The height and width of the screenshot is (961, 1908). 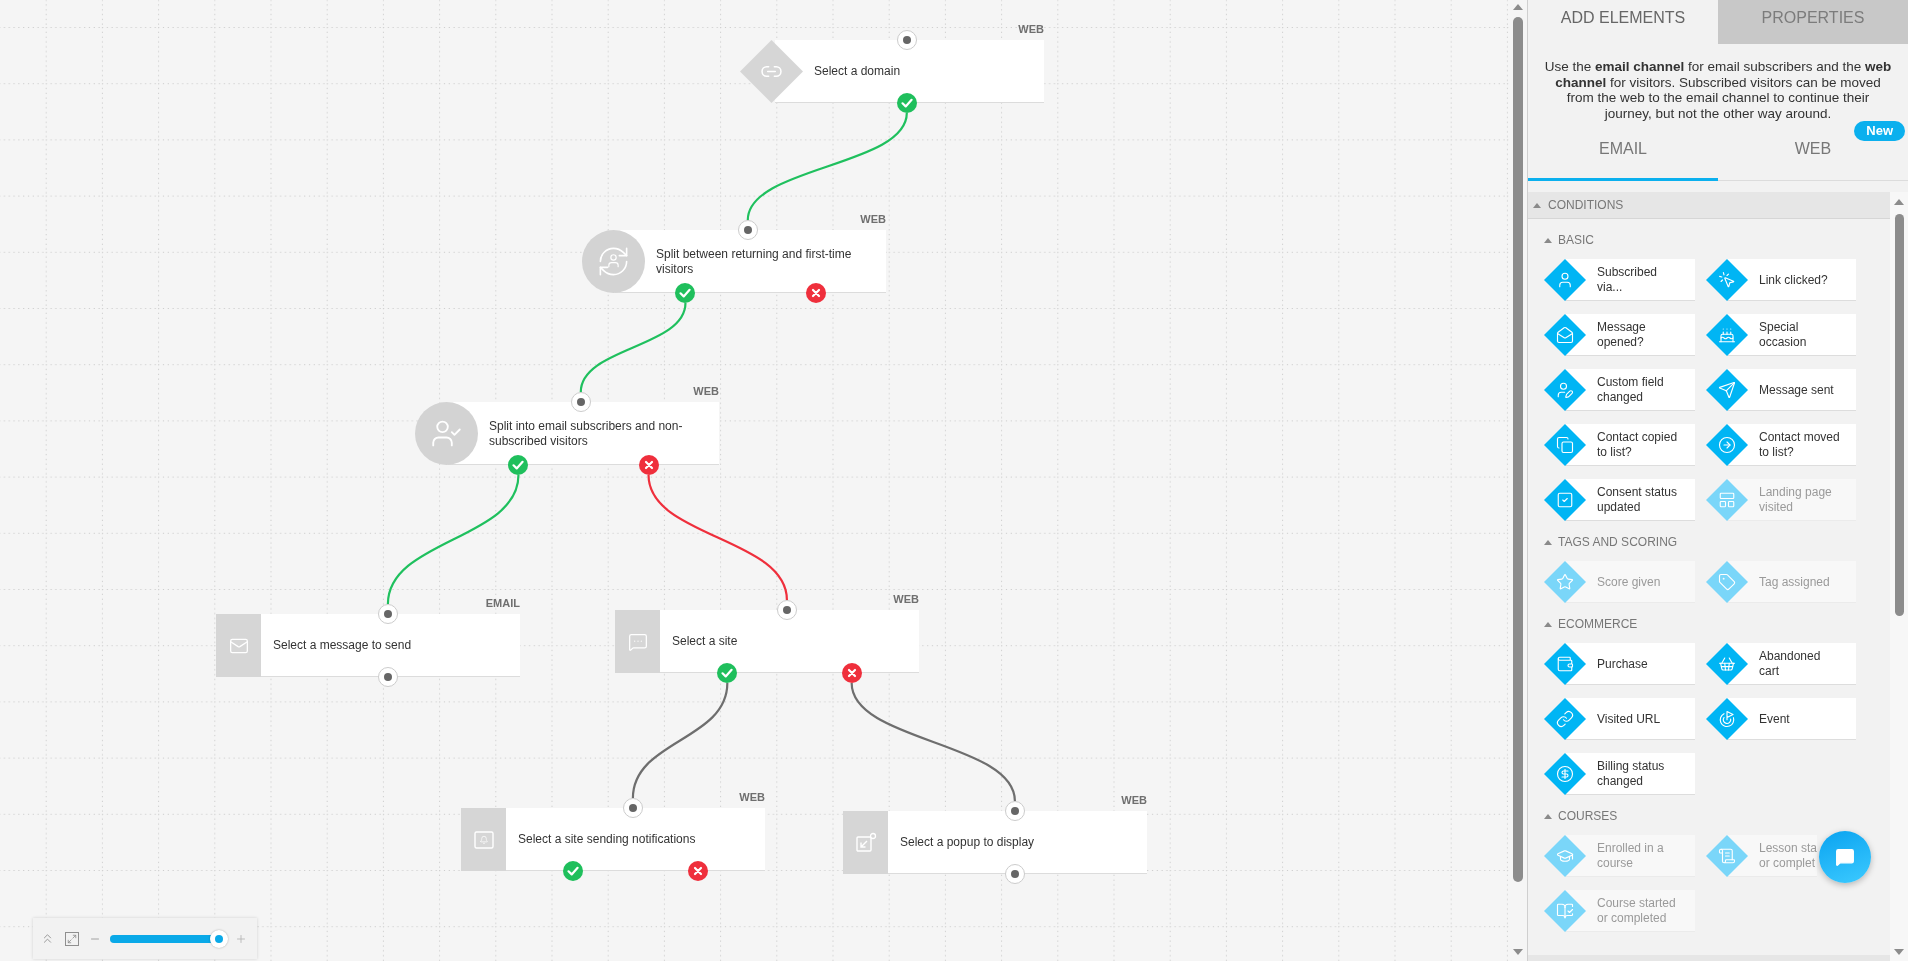 I want to click on channel-label: EMAIL, so click(x=502, y=603).